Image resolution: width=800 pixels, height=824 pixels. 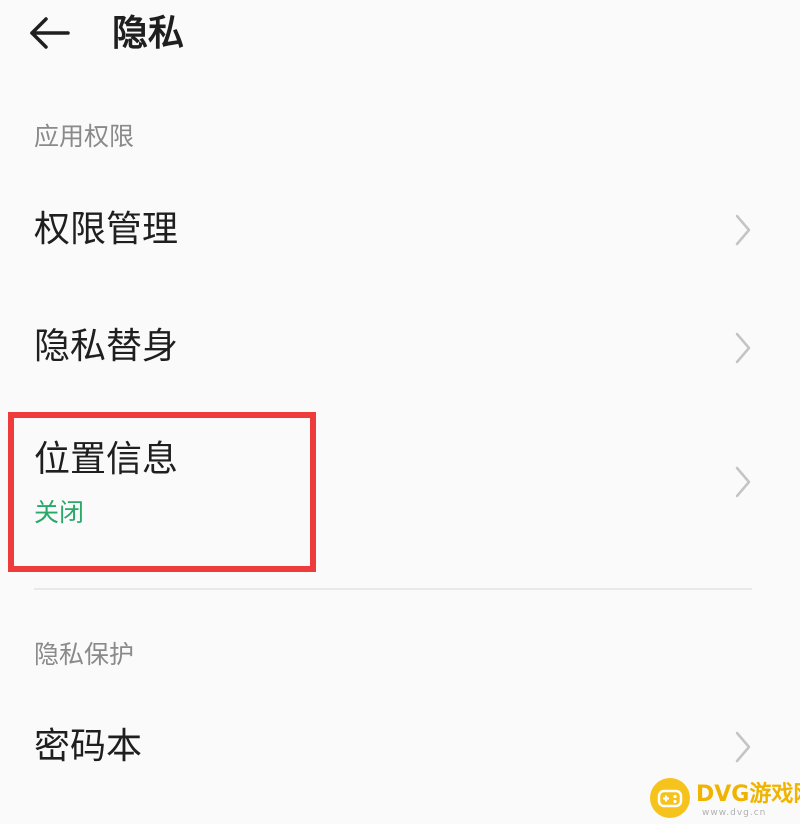 What do you see at coordinates (88, 746) in the screenshot?
I see `list-item-label: 密码本` at bounding box center [88, 746].